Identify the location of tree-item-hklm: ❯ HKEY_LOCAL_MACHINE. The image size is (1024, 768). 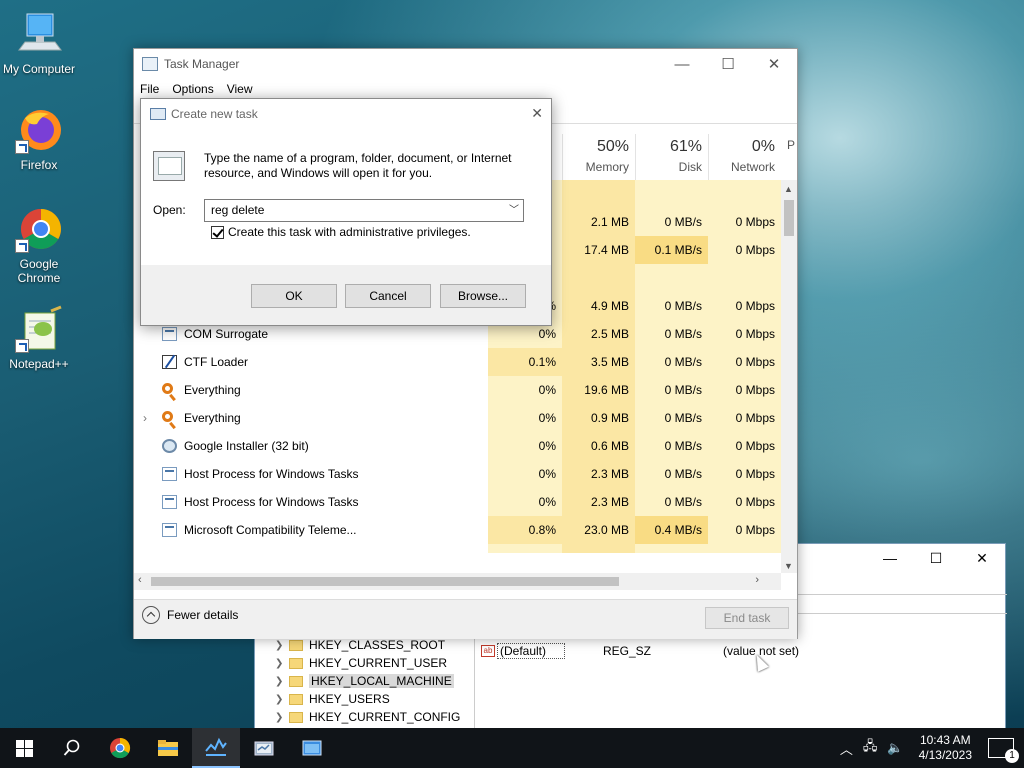
(367, 681).